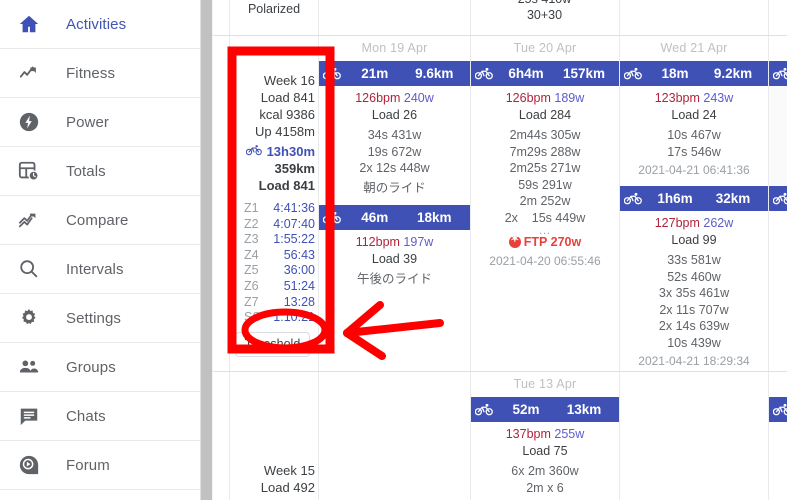 The image size is (787, 500). Describe the element at coordinates (100, 465) in the screenshot. I see `sidebar-item-forum: Forum` at that location.